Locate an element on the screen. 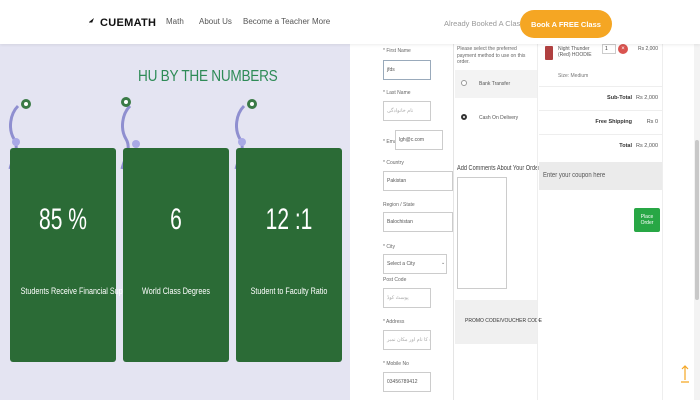 This screenshot has width=700, height=400. mobile-label: * Mobile No is located at coordinates (396, 364).